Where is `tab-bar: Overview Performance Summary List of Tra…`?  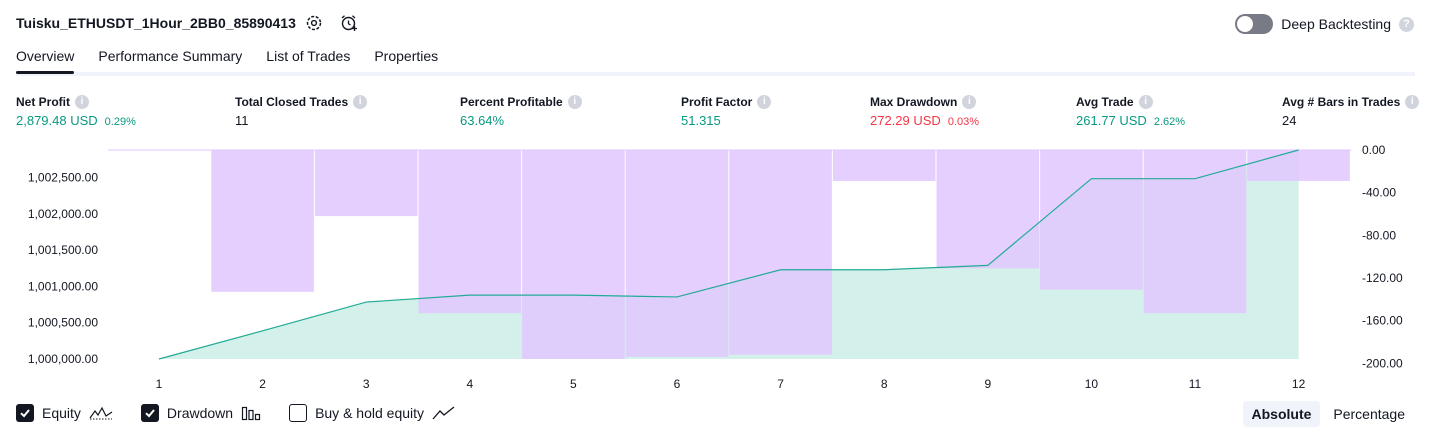 tab-bar: Overview Performance Summary List of Tra… is located at coordinates (227, 61).